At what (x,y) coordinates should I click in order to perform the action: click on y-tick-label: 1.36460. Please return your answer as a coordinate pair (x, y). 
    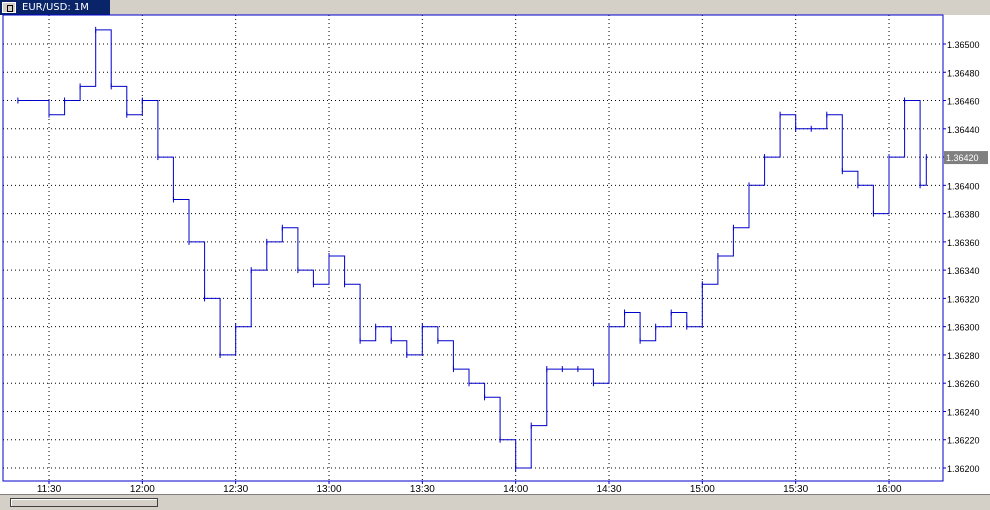
    Looking at the image, I should click on (963, 102).